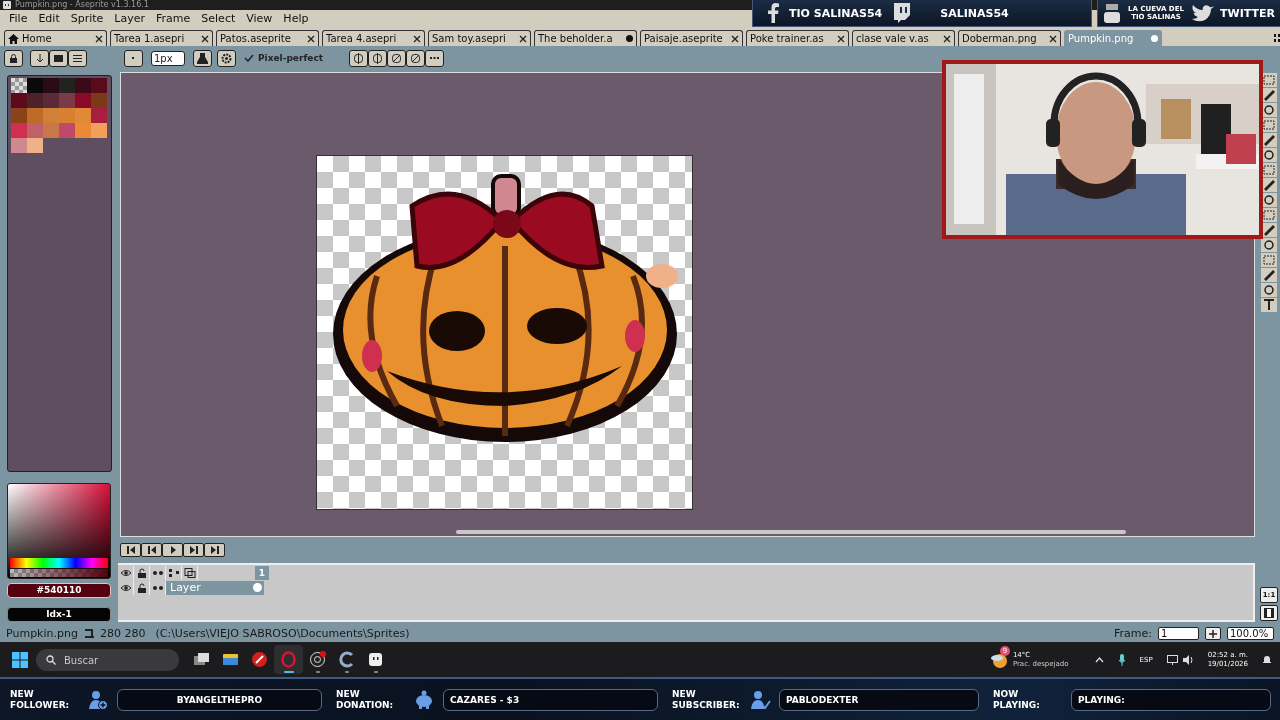  Describe the element at coordinates (59, 531) in the screenshot. I see `color-picker` at that location.